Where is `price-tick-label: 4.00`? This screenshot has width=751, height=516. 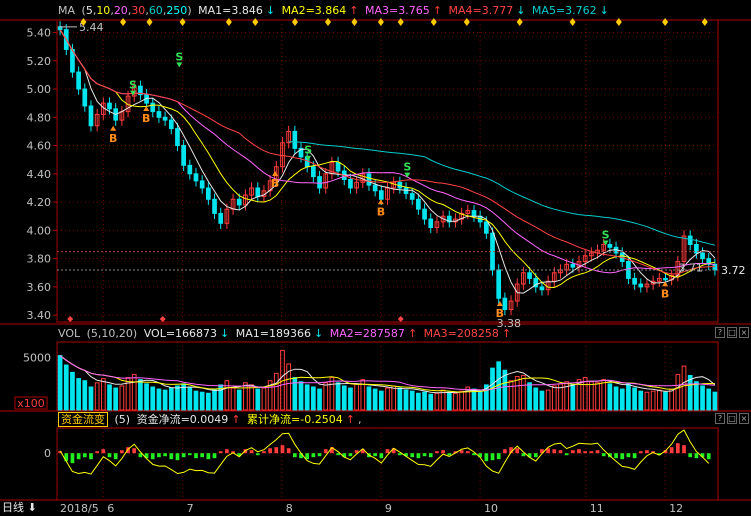 price-tick-label: 4.00 is located at coordinates (39, 230).